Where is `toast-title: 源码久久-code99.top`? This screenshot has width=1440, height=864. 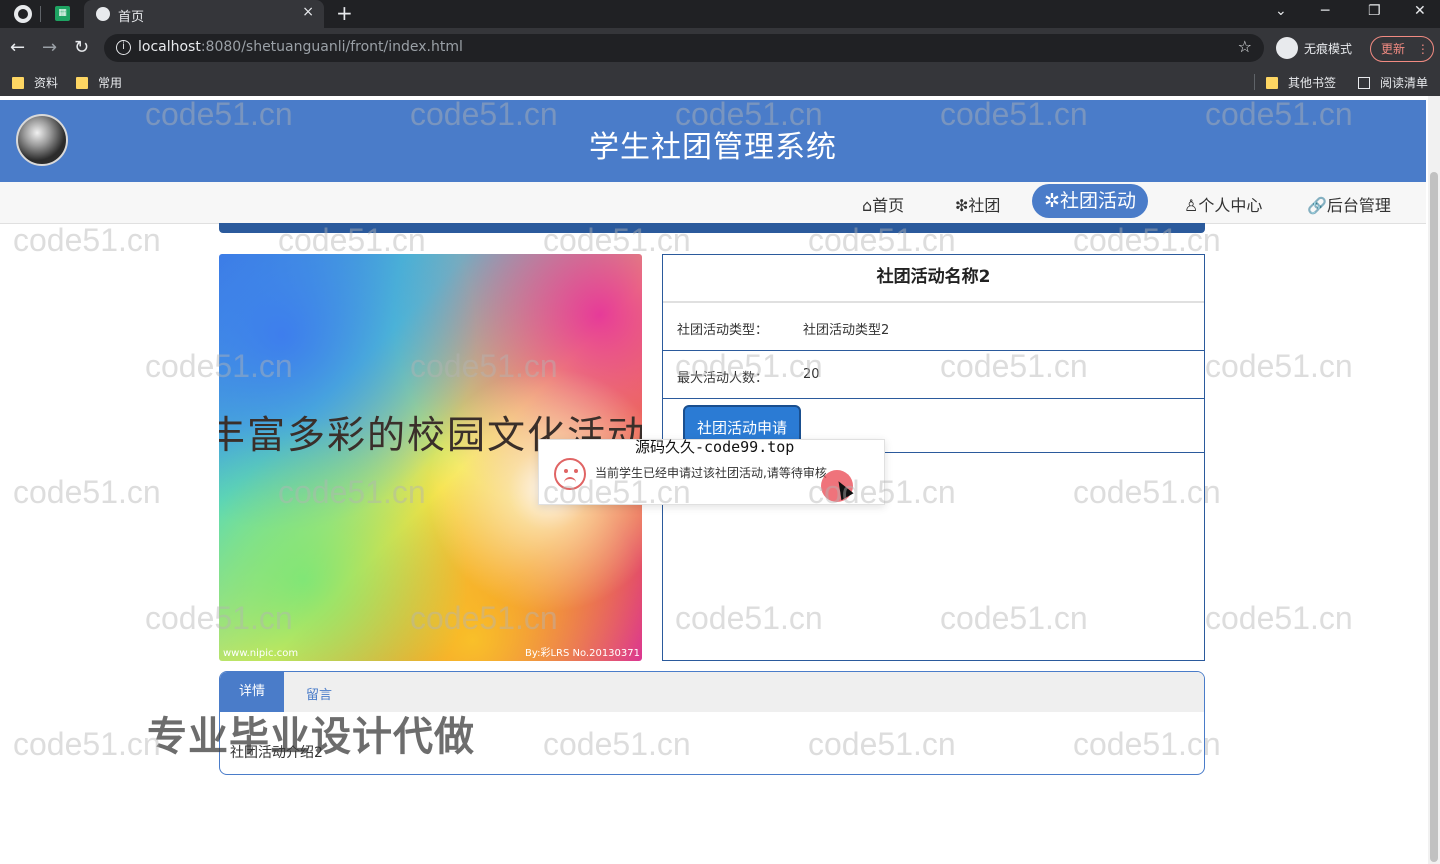
toast-title: 源码久久-code99.top is located at coordinates (715, 447).